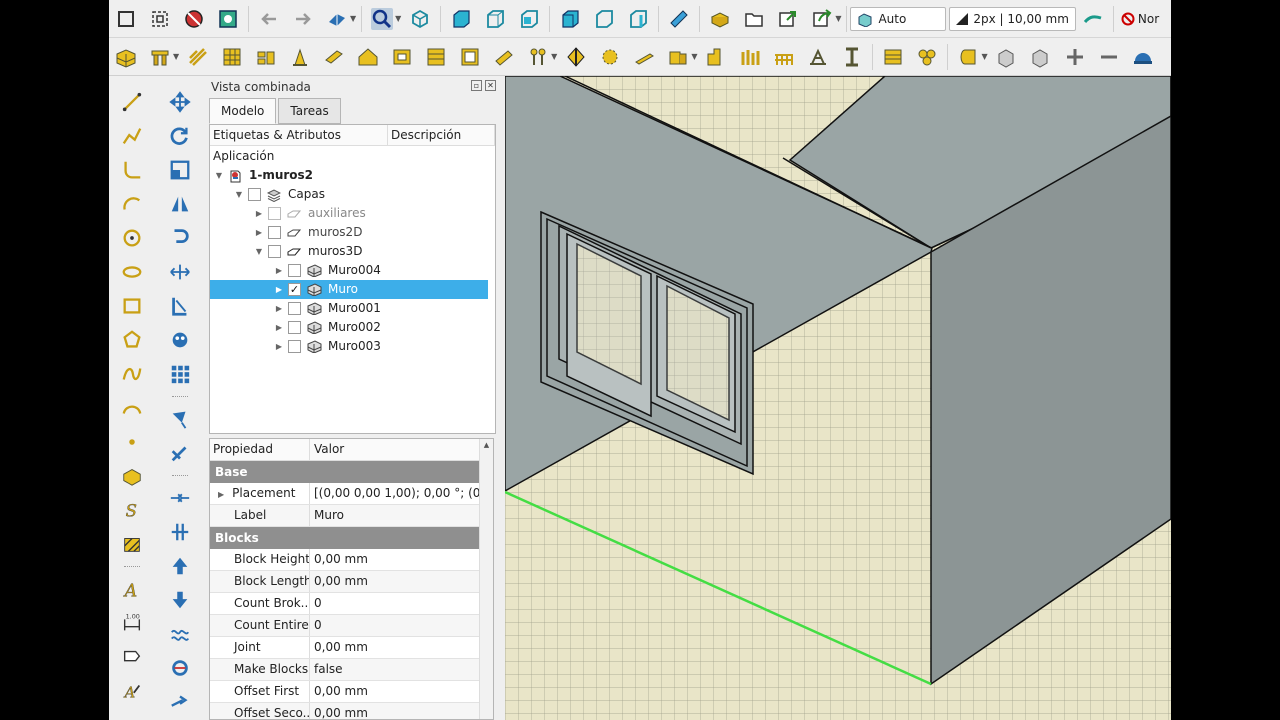  What do you see at coordinates (132, 623) in the screenshot?
I see `dimension-icon: 1.00` at bounding box center [132, 623].